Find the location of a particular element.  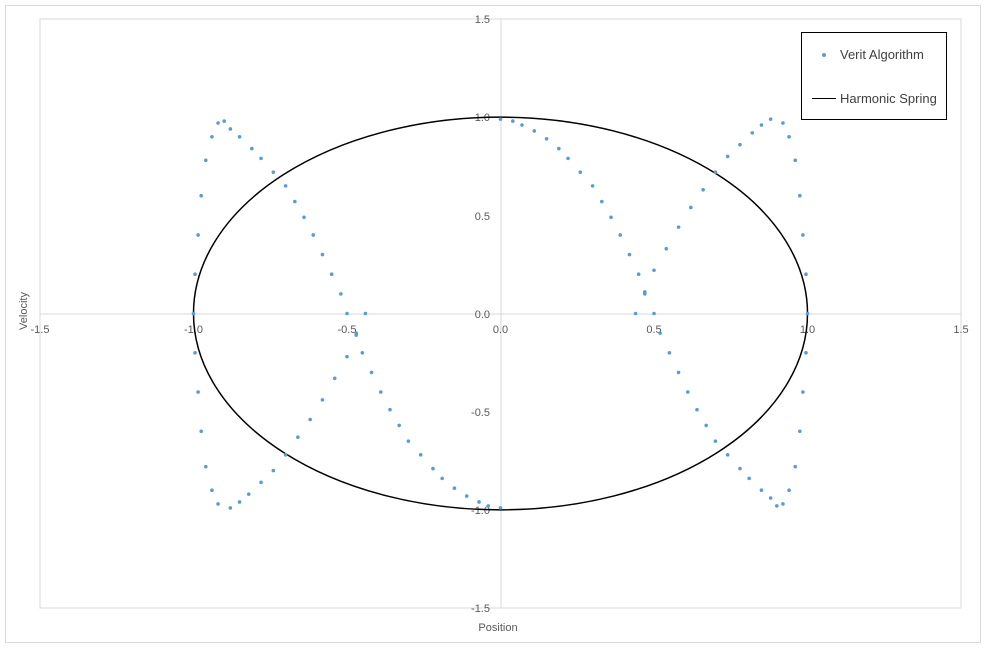

x-tick-labels: -1.5 -1.0 -0.5 0.0 0.5 1.0 1.5 is located at coordinates (500, 330).